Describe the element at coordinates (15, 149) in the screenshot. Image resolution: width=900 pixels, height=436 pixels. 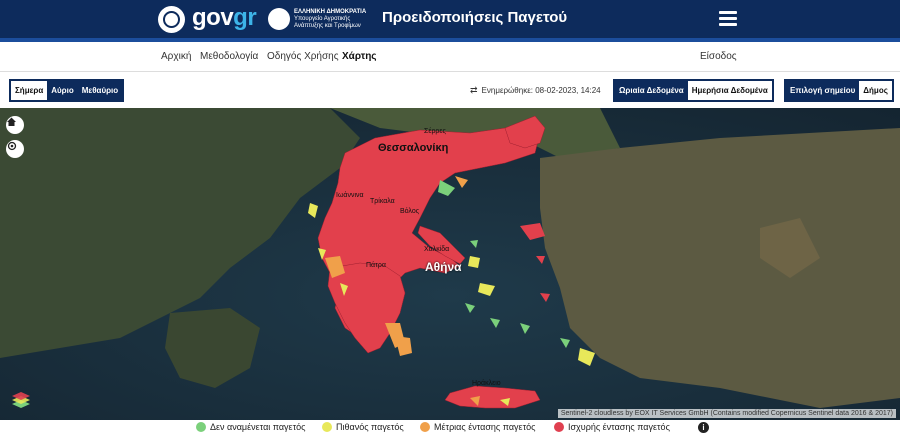
I see `locate-icon` at that location.